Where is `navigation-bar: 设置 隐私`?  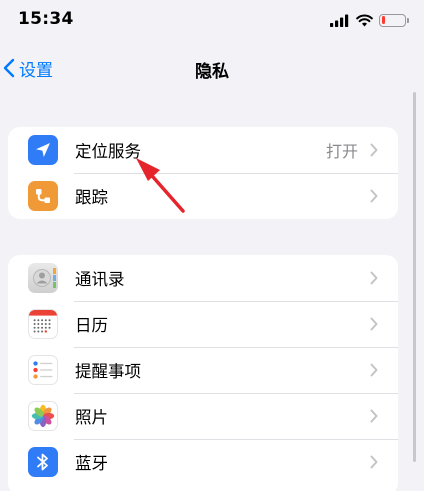
navigation-bar: 设置 隐私 is located at coordinates (212, 68).